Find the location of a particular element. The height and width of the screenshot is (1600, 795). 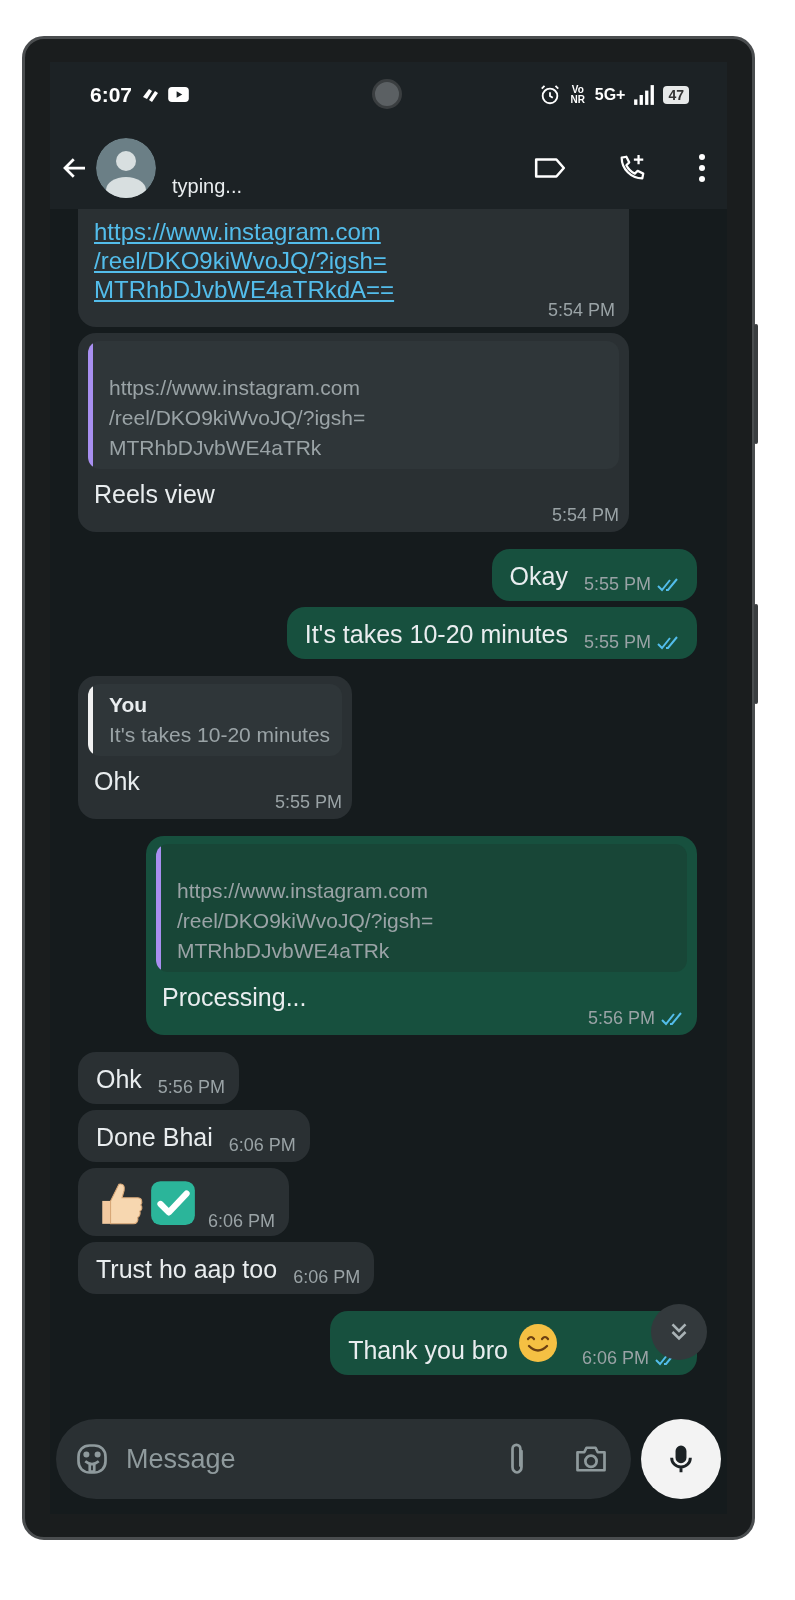

received-message-bubble: 6:06 PM is located at coordinates (184, 1202).